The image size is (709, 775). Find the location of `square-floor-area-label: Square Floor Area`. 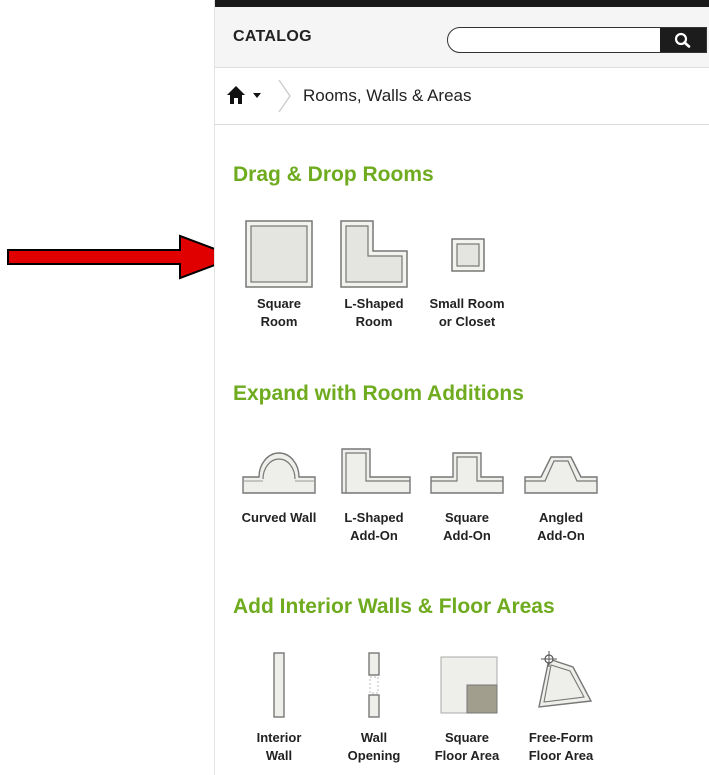

square-floor-area-label: Square Floor Area is located at coordinates (467, 746).